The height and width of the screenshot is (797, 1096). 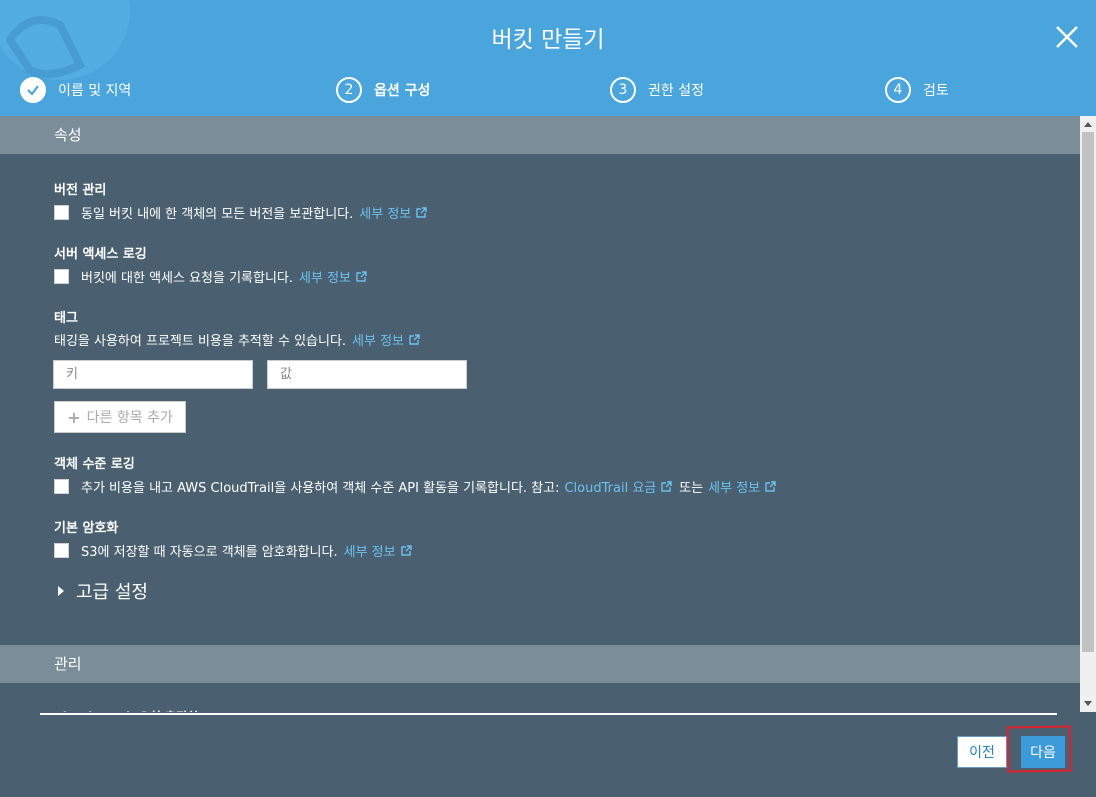 I want to click on logging-checkbox, so click(x=61, y=276).